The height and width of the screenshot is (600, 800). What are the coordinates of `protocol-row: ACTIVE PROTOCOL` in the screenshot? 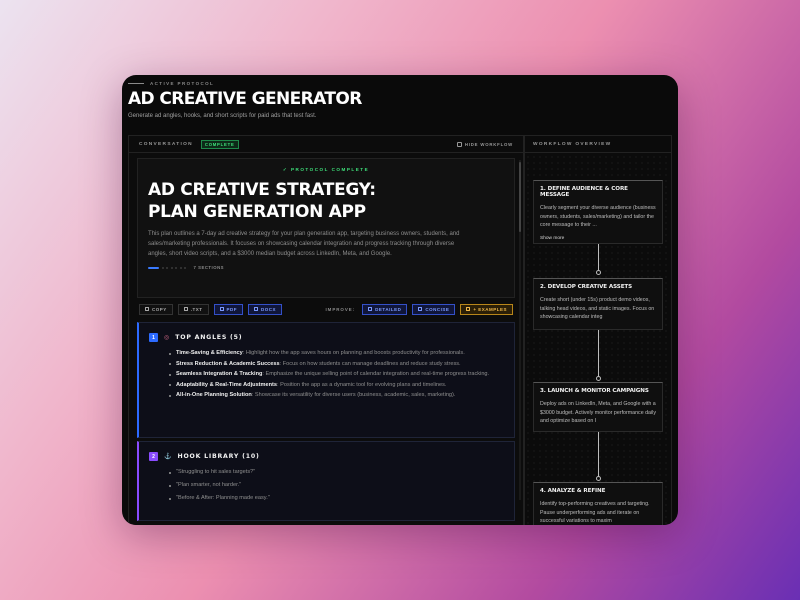 It's located at (400, 83).